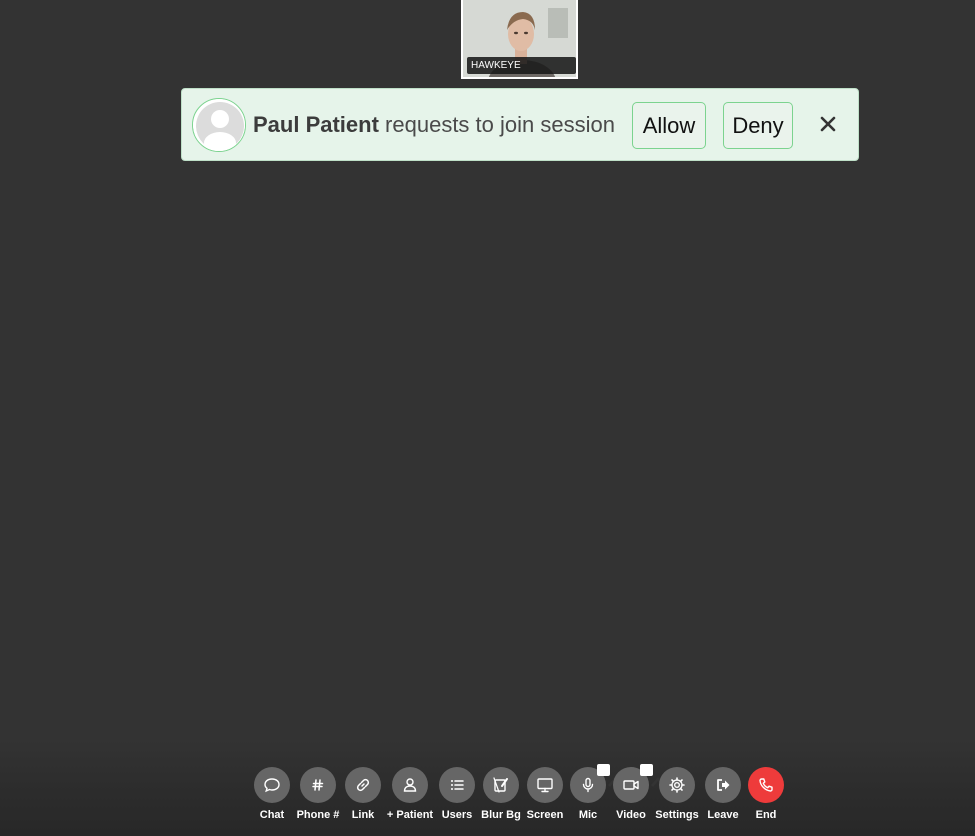  I want to click on end-call-button: End, so click(766, 794).